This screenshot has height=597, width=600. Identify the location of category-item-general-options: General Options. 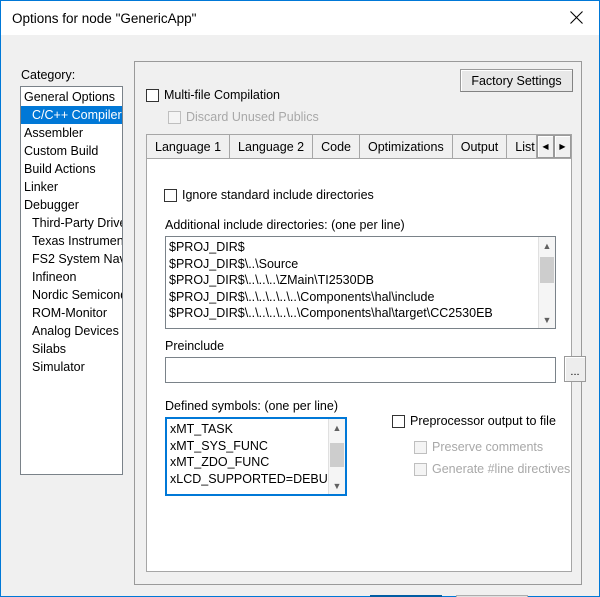
(71, 97).